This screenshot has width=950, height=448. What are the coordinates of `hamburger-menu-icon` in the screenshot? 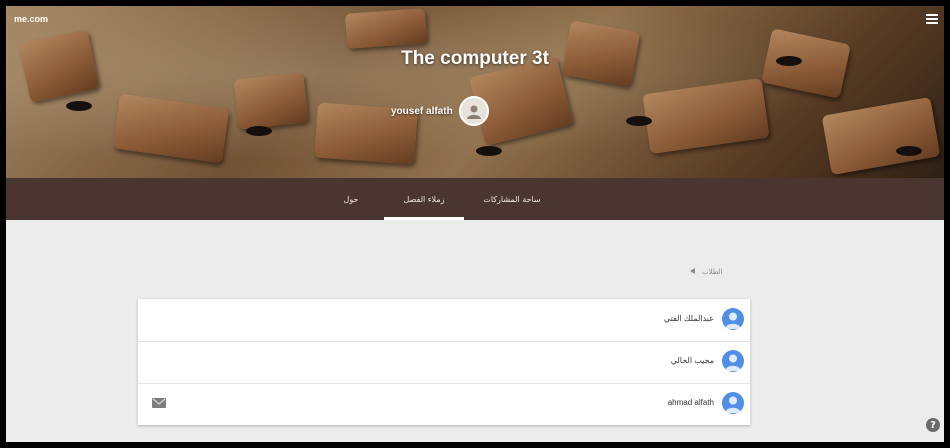 It's located at (932, 19).